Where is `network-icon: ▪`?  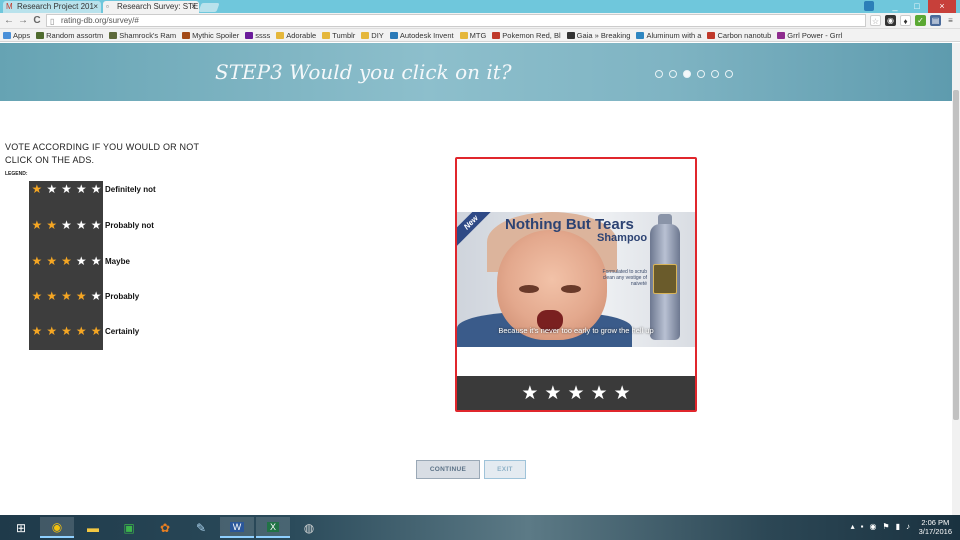
network-icon: ▪ is located at coordinates (862, 526).